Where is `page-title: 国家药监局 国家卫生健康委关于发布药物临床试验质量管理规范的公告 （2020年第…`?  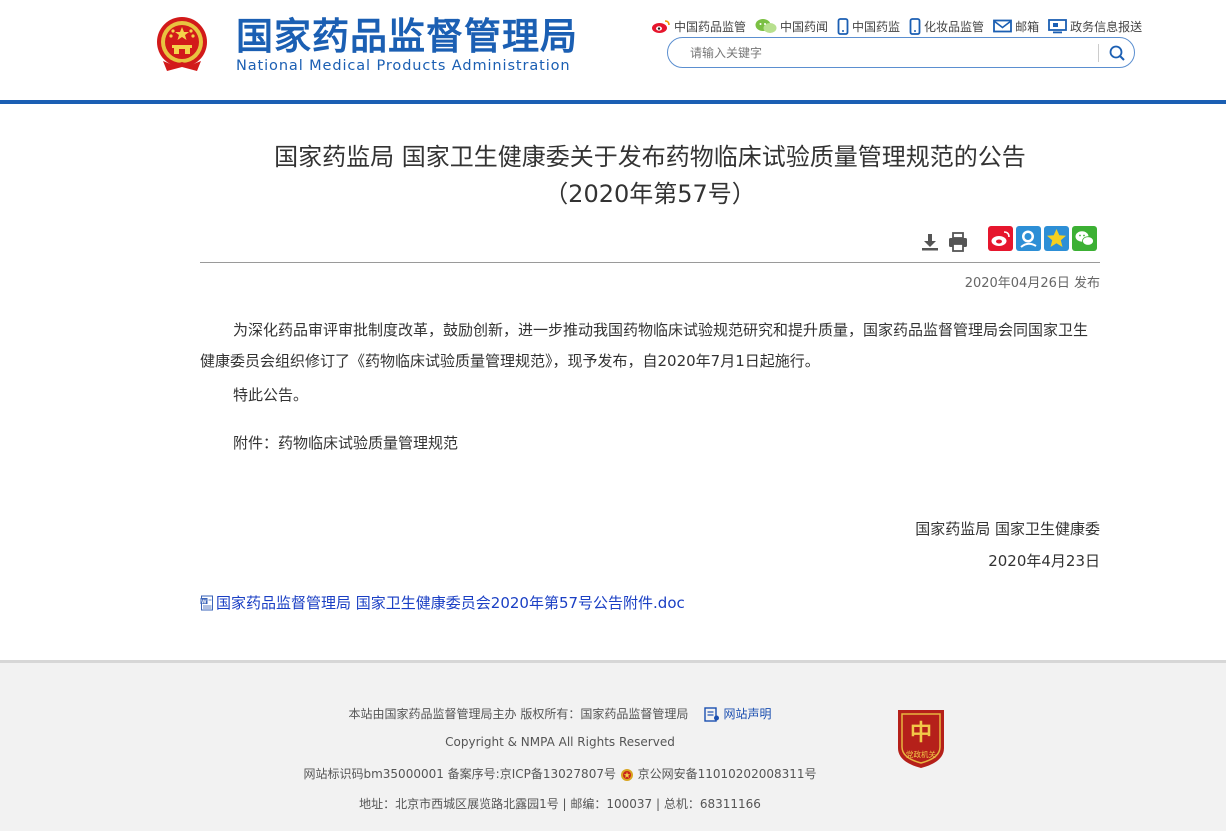
page-title: 国家药监局 国家卫生健康委关于发布药物临床试验质量管理规范的公告 （2020年第… is located at coordinates (650, 175).